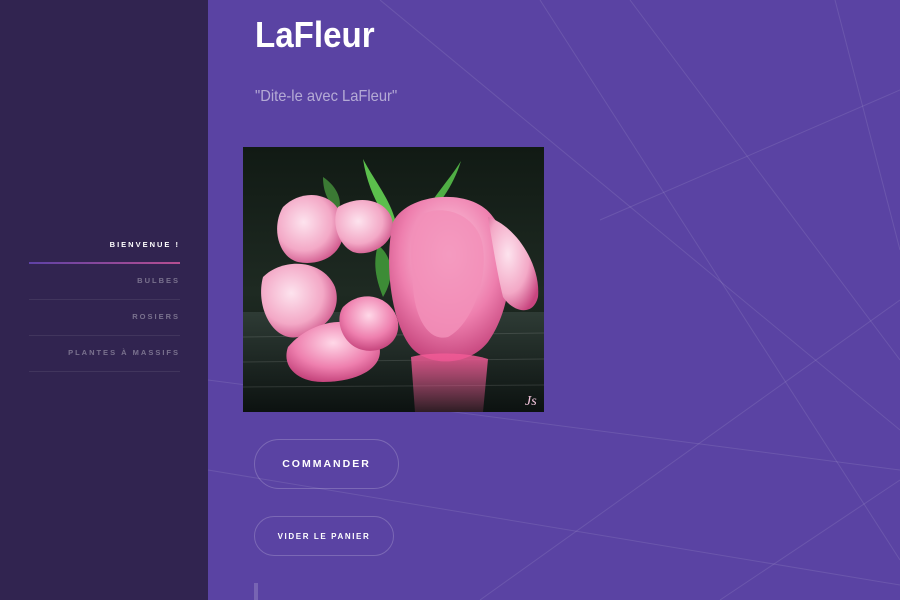  What do you see at coordinates (393, 279) in the screenshot?
I see `rose-image: Js` at bounding box center [393, 279].